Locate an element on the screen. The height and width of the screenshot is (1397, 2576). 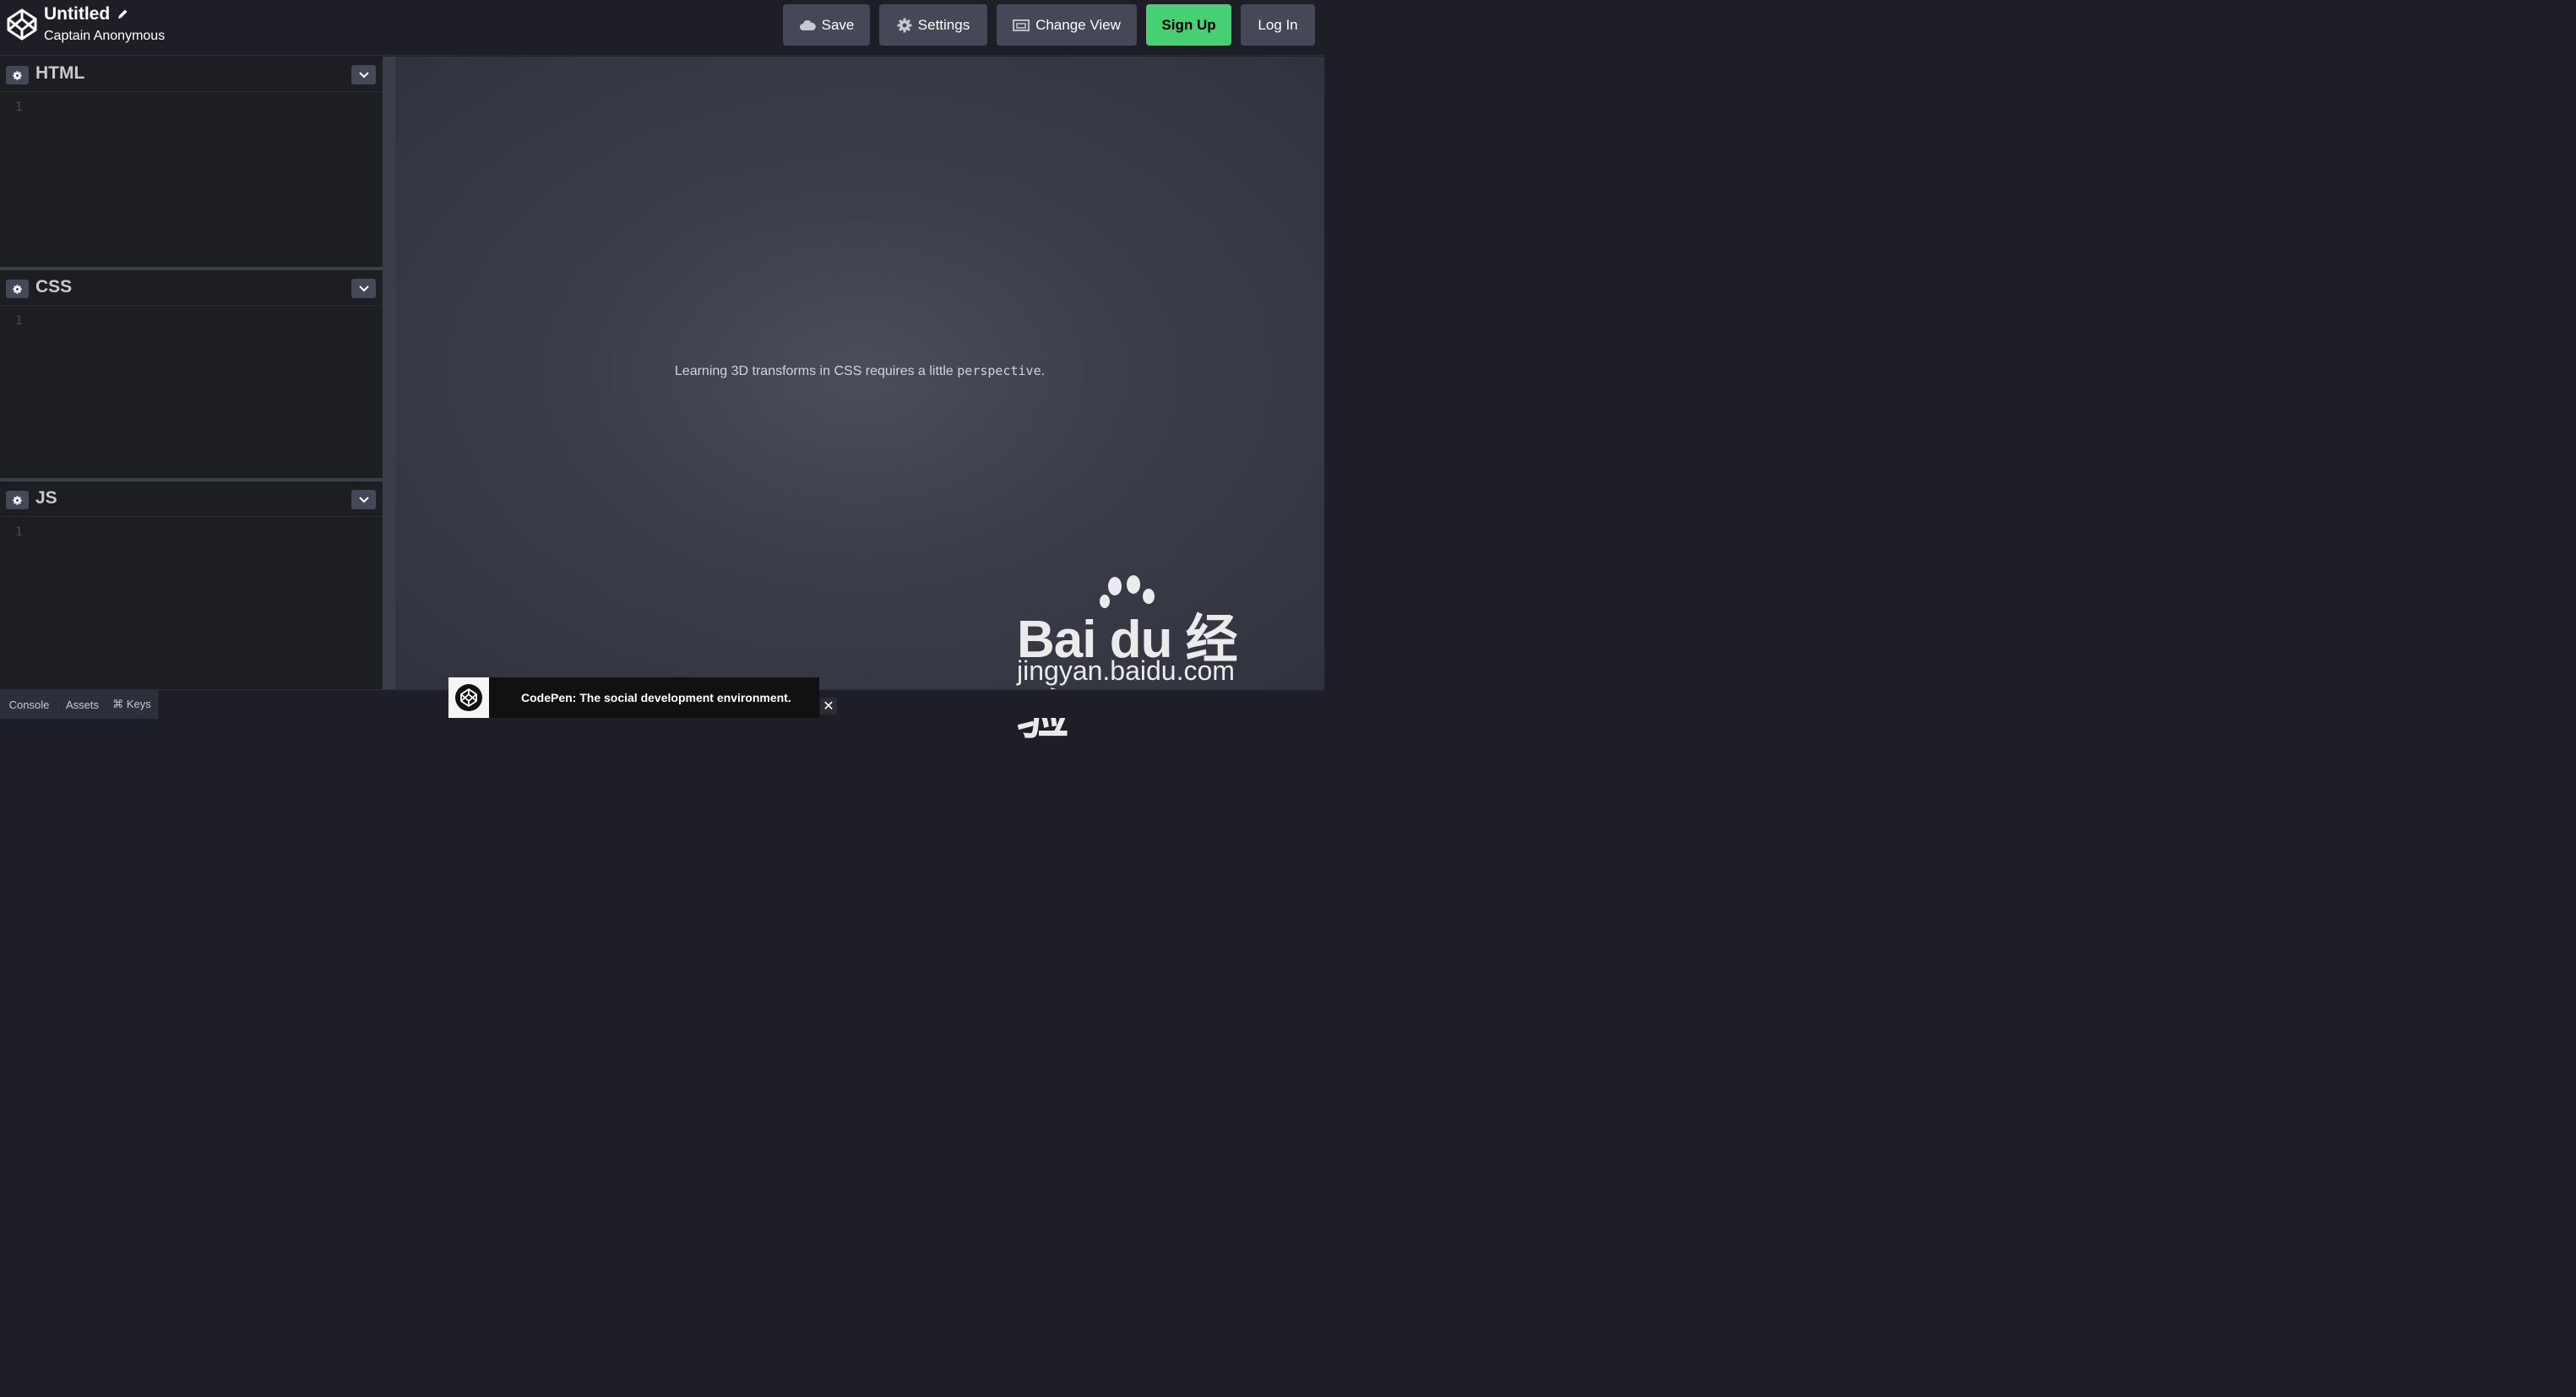
change-view-label: Change View is located at coordinates (1078, 24).